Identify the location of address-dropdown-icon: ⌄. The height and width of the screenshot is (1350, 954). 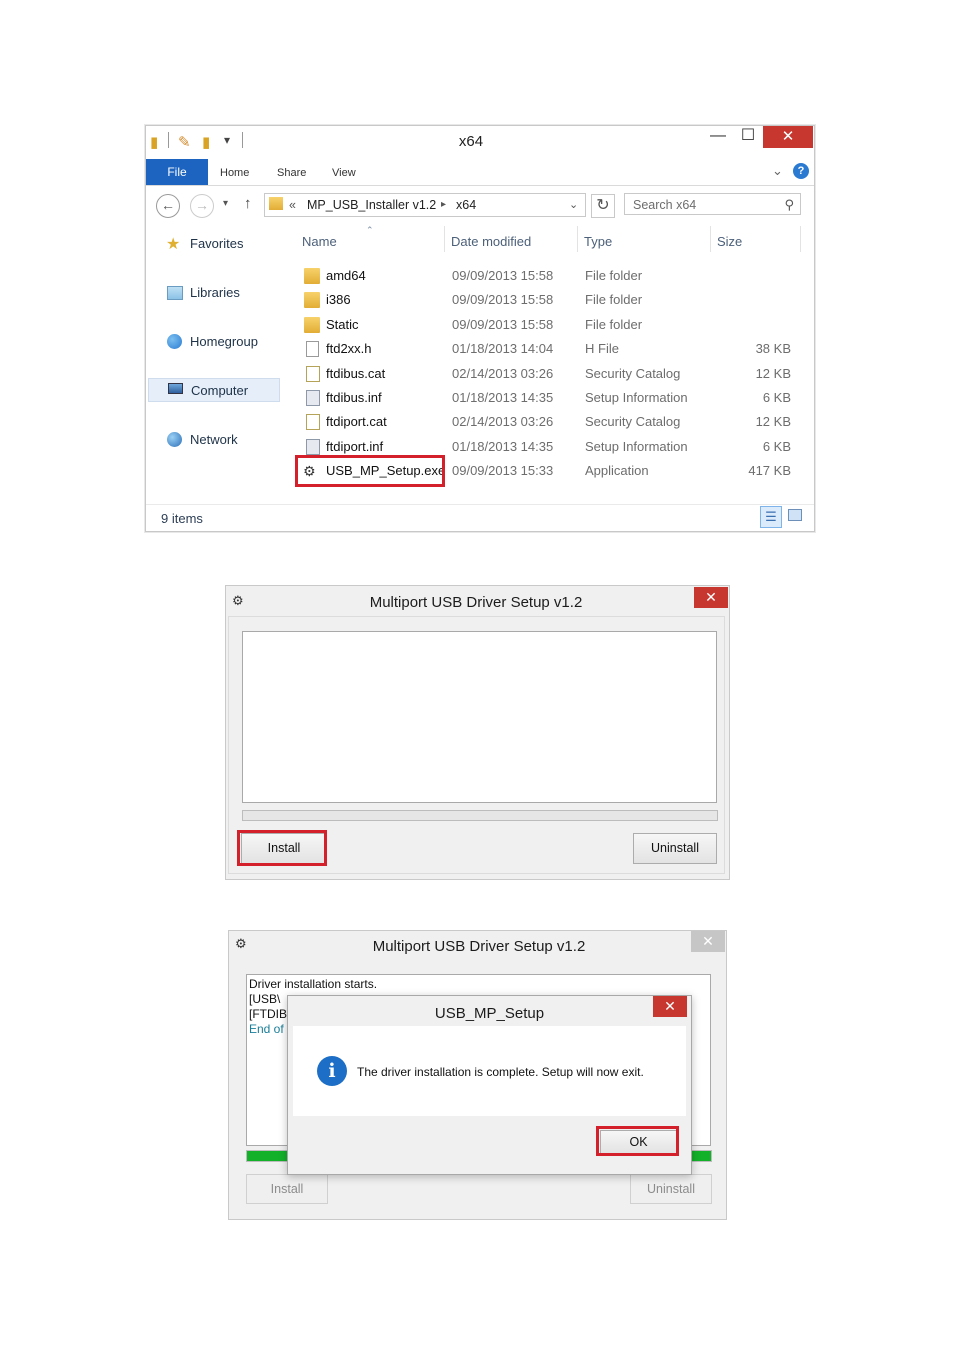
(573, 205).